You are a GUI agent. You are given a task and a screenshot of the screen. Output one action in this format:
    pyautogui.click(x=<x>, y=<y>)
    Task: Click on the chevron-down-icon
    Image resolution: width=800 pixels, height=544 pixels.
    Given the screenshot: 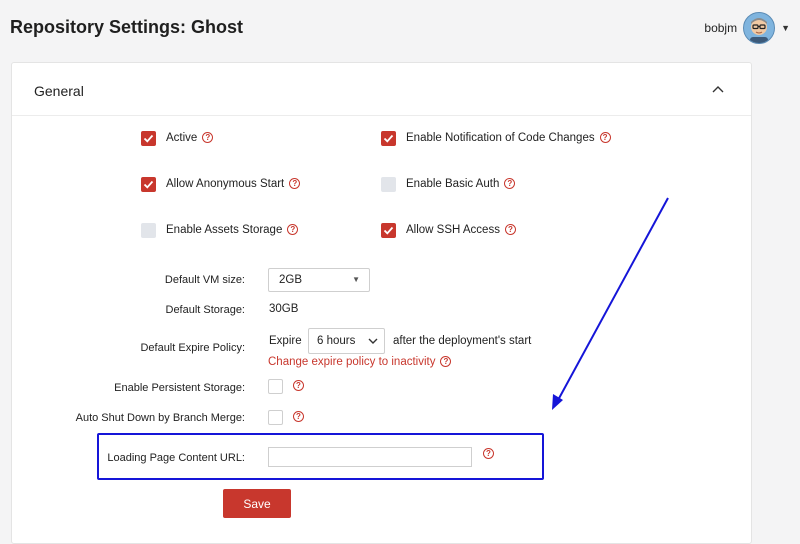 What is the action you would take?
    pyautogui.click(x=373, y=341)
    